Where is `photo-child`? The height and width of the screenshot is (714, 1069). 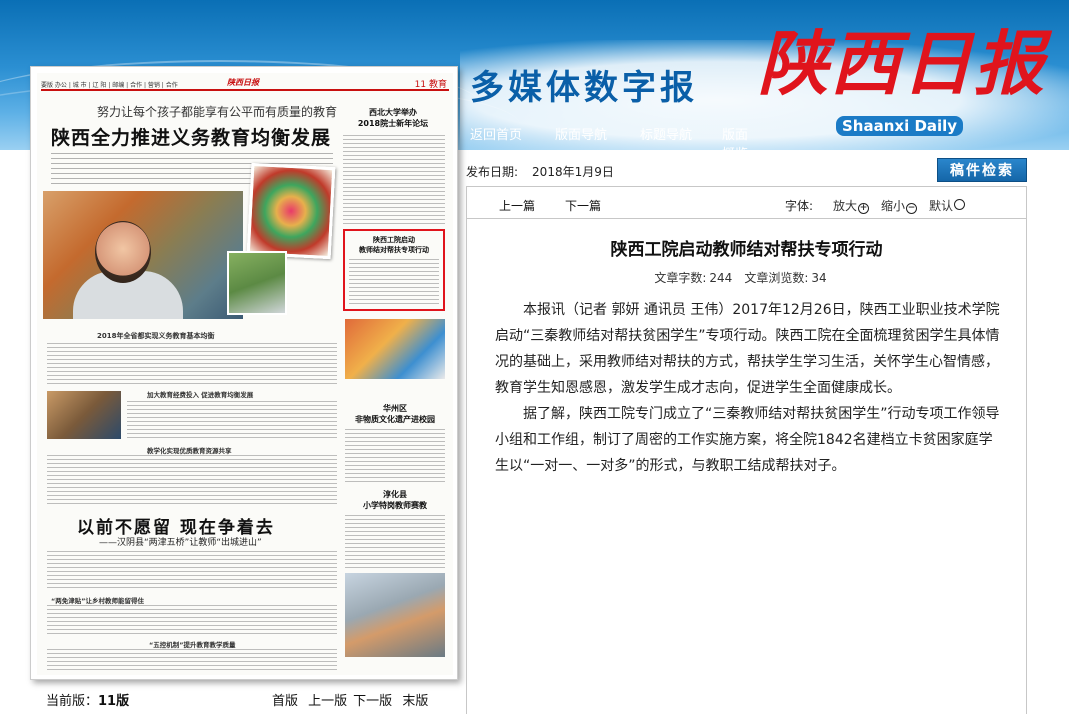
photo-child is located at coordinates (143, 255).